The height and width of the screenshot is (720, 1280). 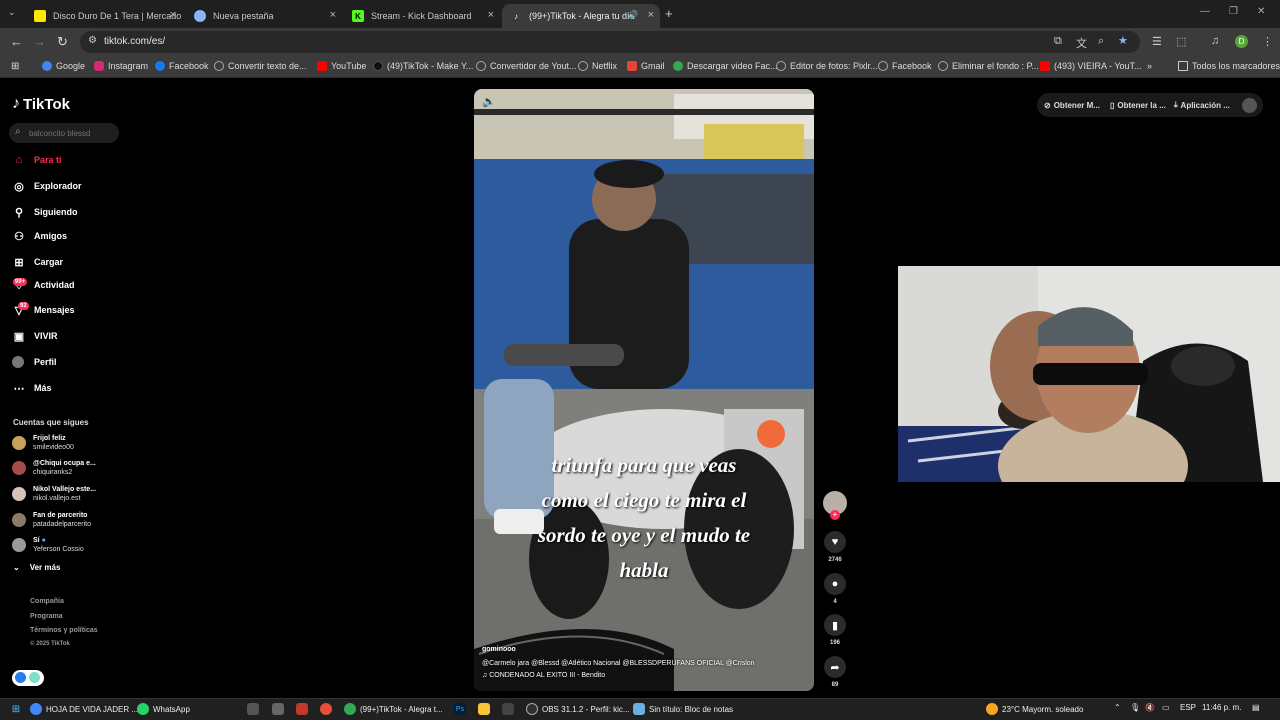 I want to click on bookmark-star-icon: ★, so click(x=1123, y=40).